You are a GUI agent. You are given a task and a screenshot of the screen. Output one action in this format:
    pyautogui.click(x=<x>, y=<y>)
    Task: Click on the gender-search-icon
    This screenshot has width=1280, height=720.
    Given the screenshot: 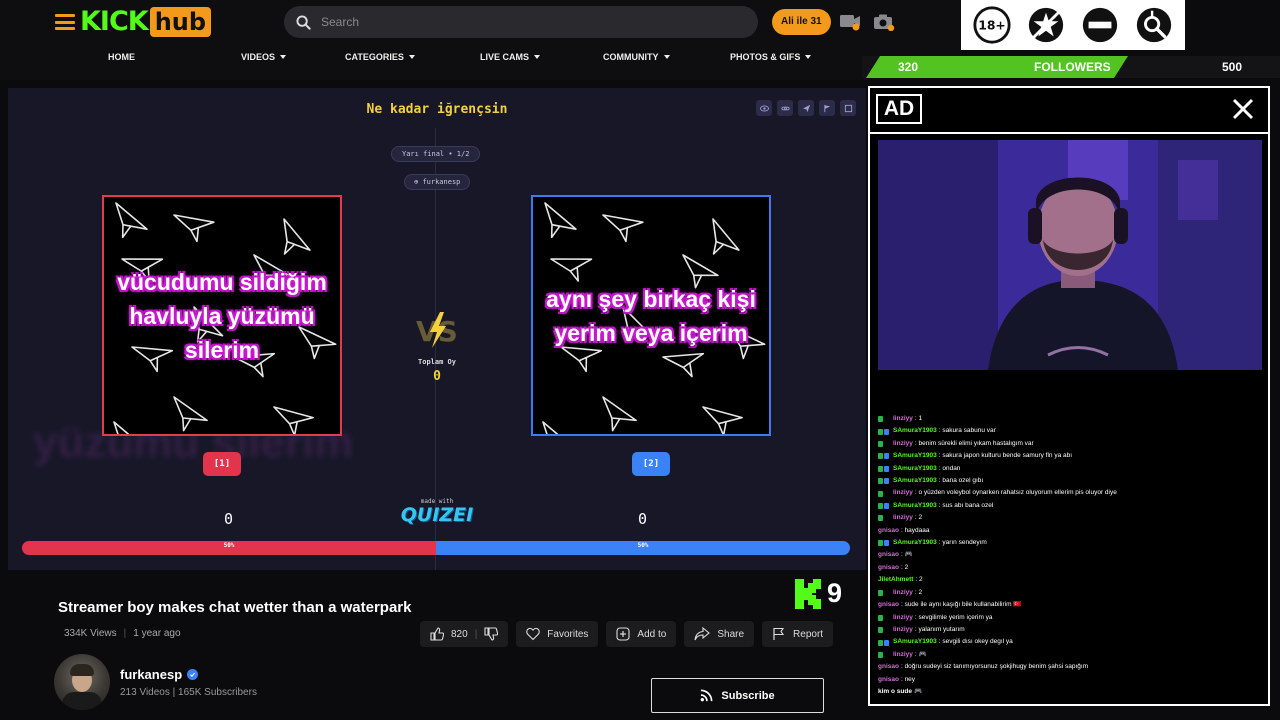 What is the action you would take?
    pyautogui.click(x=1154, y=25)
    